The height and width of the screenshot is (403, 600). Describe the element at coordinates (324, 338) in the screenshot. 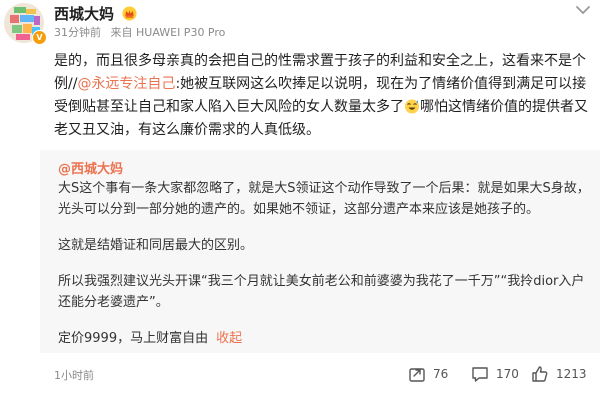

I see `quoted-paragraph: 定价9999，马上财富自由 收起` at that location.